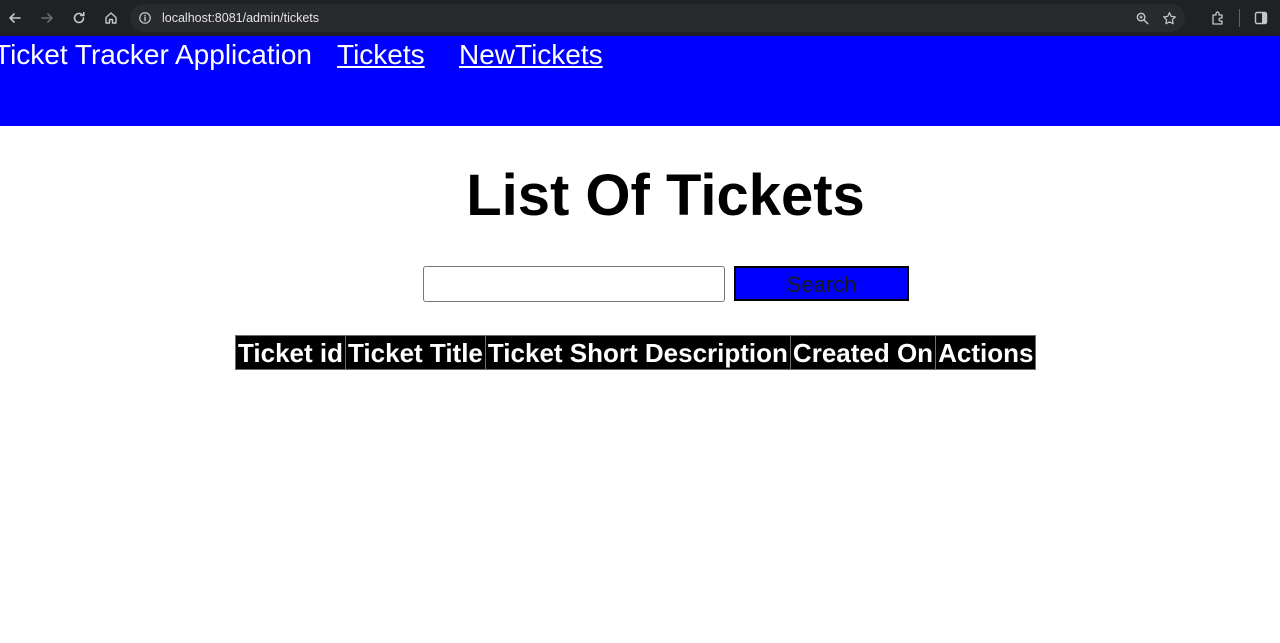 The width and height of the screenshot is (1280, 643). I want to click on side-panel-button, so click(1261, 18).